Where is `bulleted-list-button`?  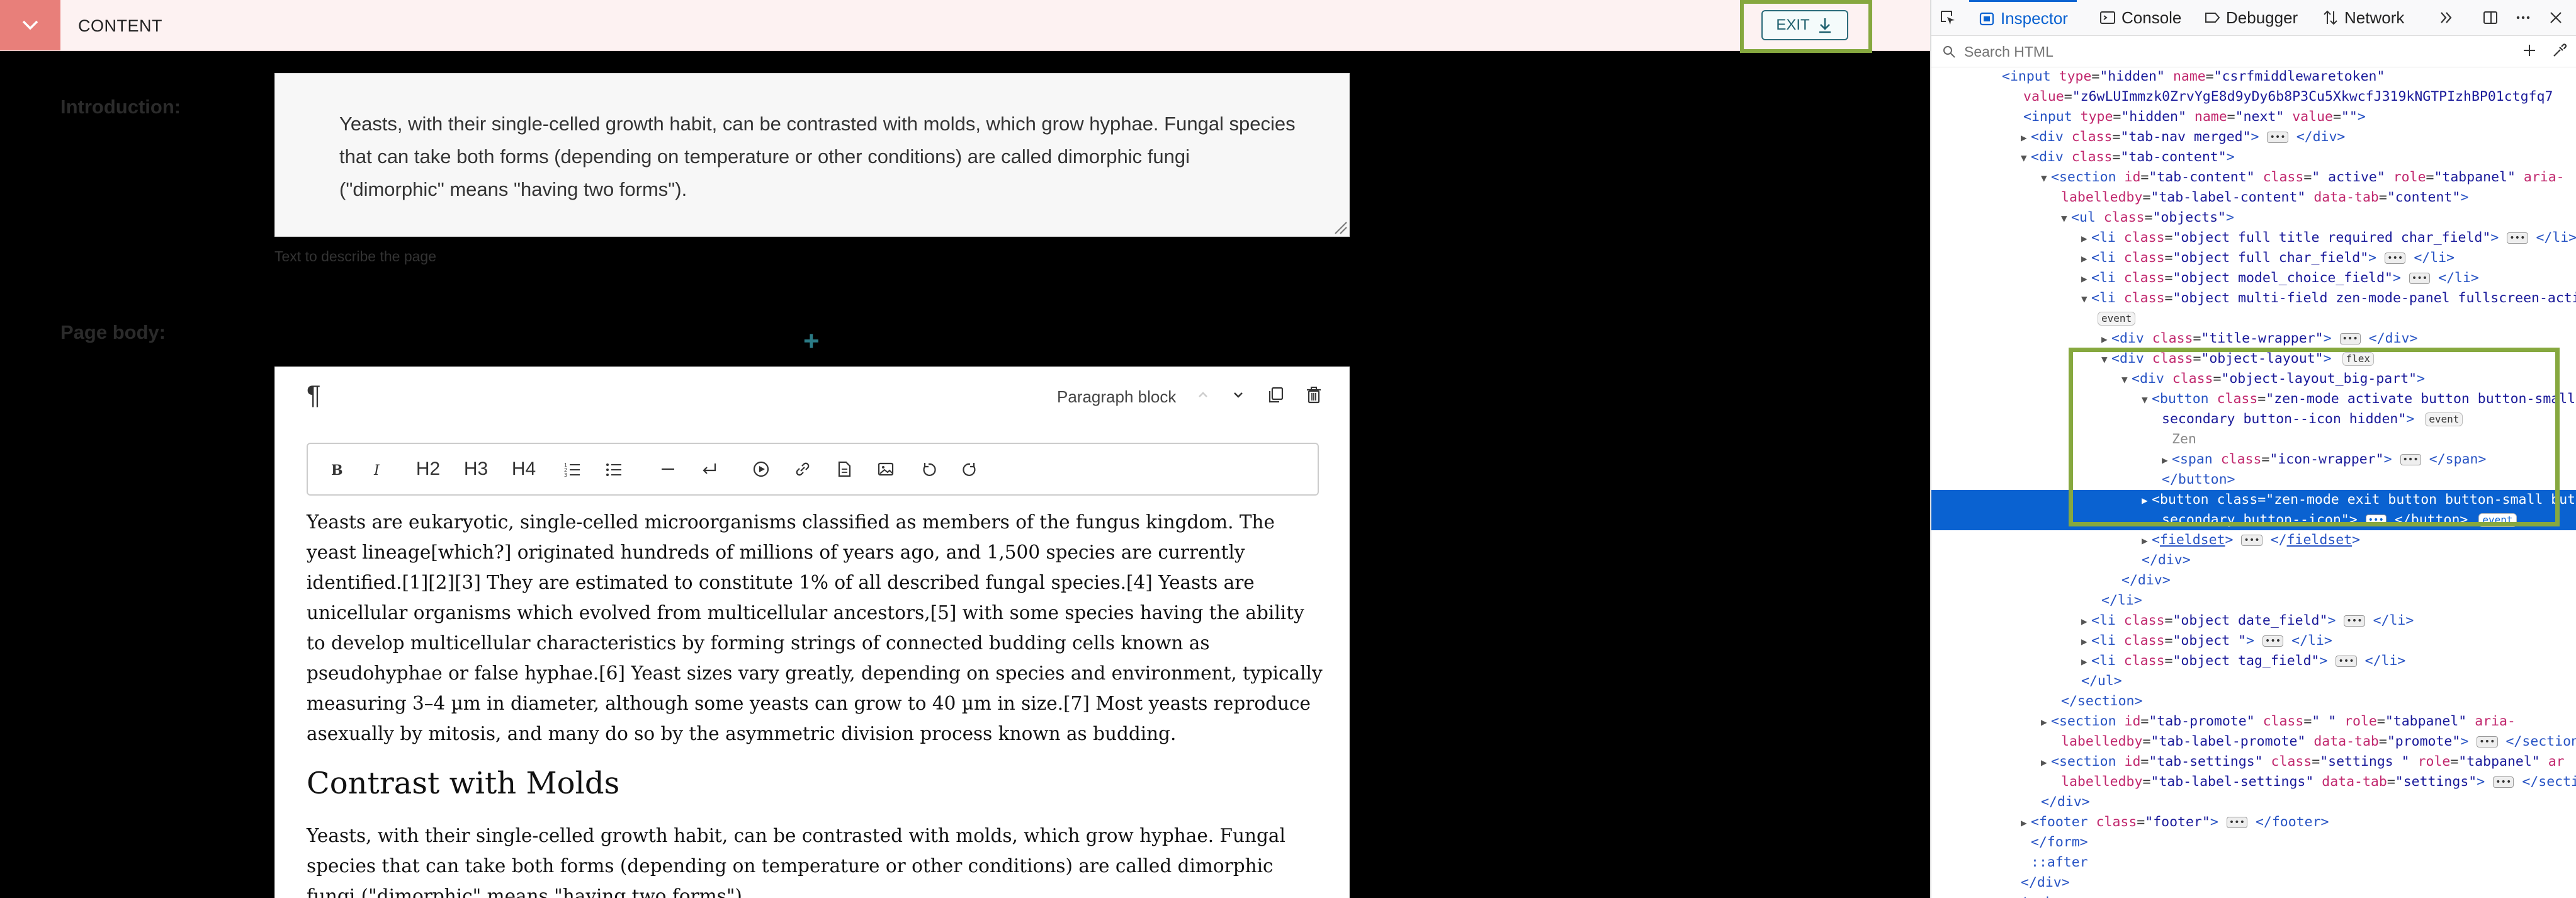
bulleted-list-button is located at coordinates (613, 469).